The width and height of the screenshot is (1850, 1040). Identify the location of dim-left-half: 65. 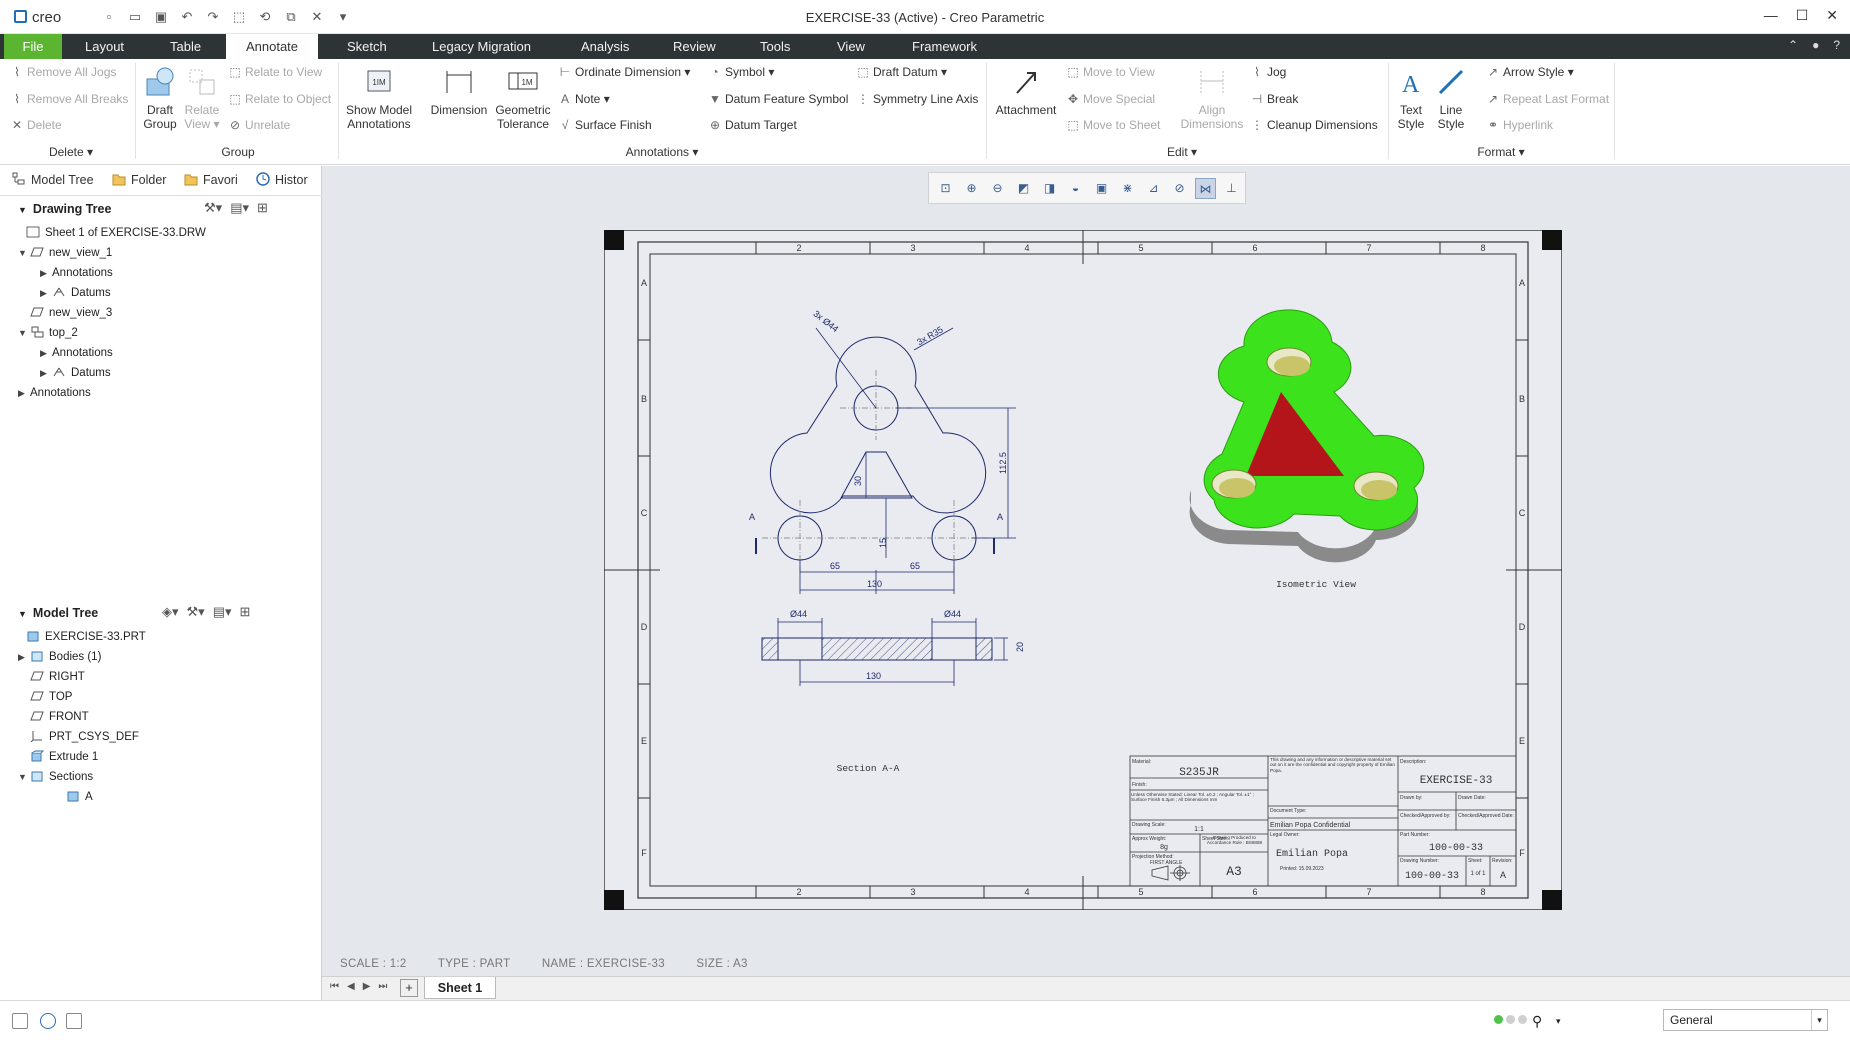
(835, 566).